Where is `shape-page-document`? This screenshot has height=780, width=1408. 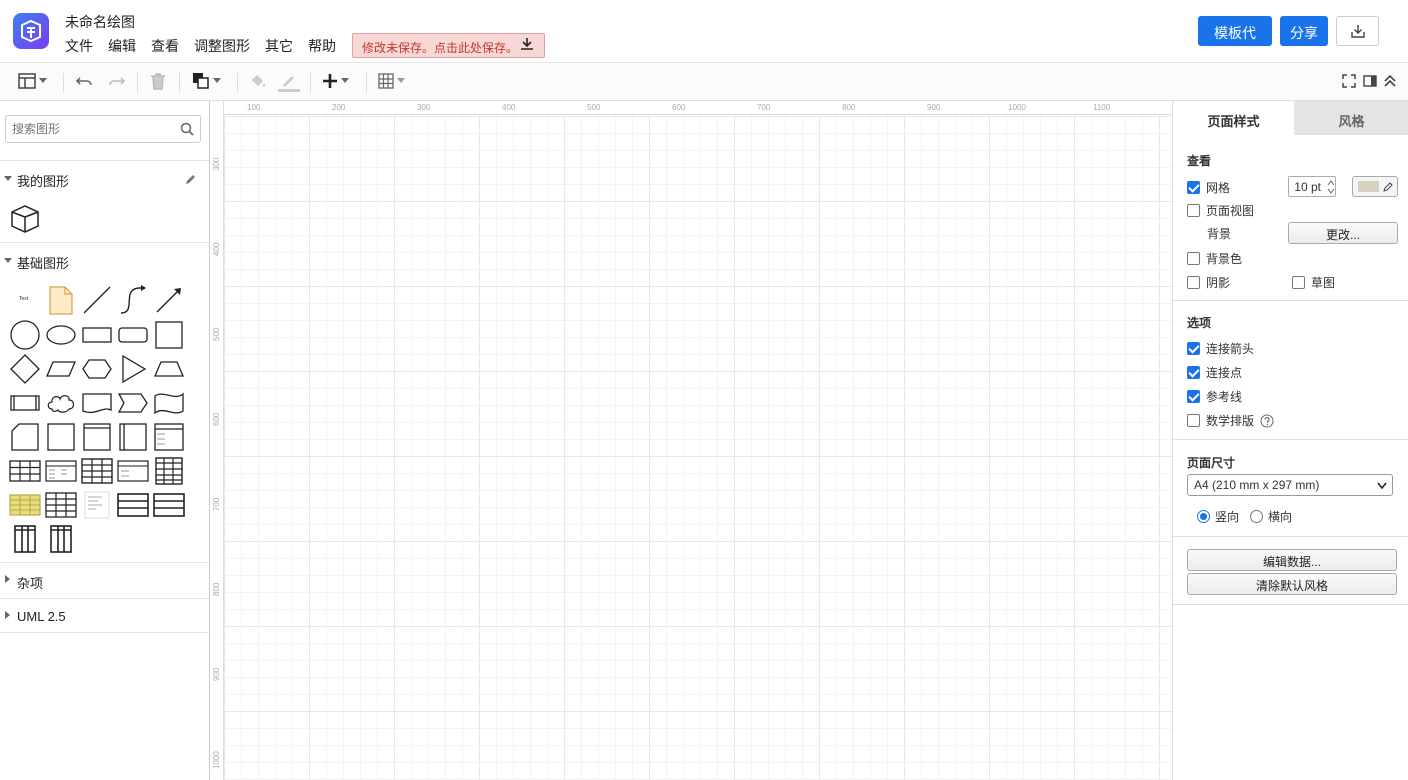 shape-page-document is located at coordinates (97, 505).